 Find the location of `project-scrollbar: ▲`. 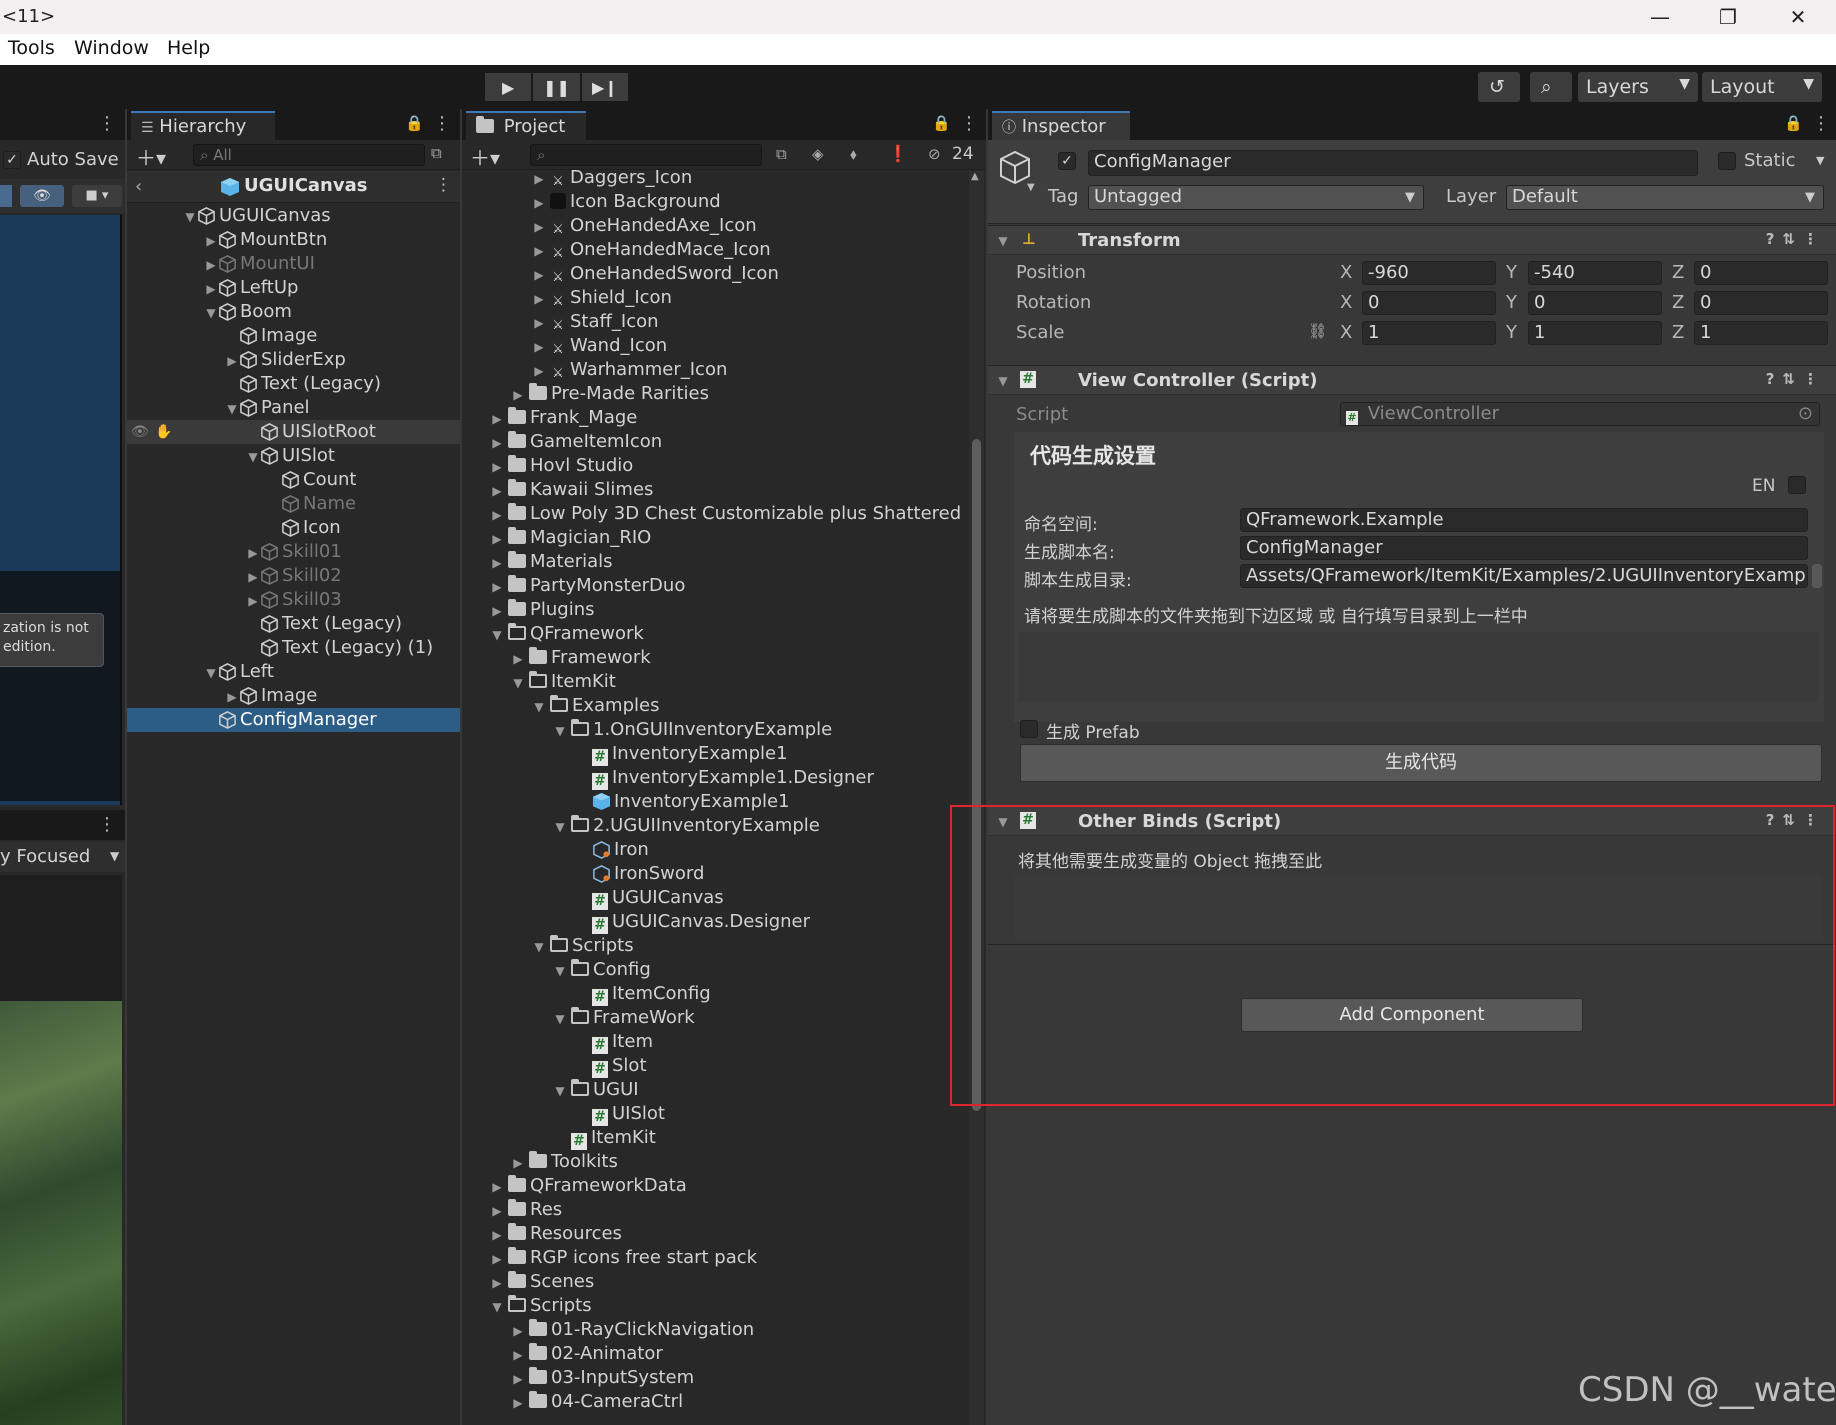

project-scrollbar: ▲ is located at coordinates (976, 798).